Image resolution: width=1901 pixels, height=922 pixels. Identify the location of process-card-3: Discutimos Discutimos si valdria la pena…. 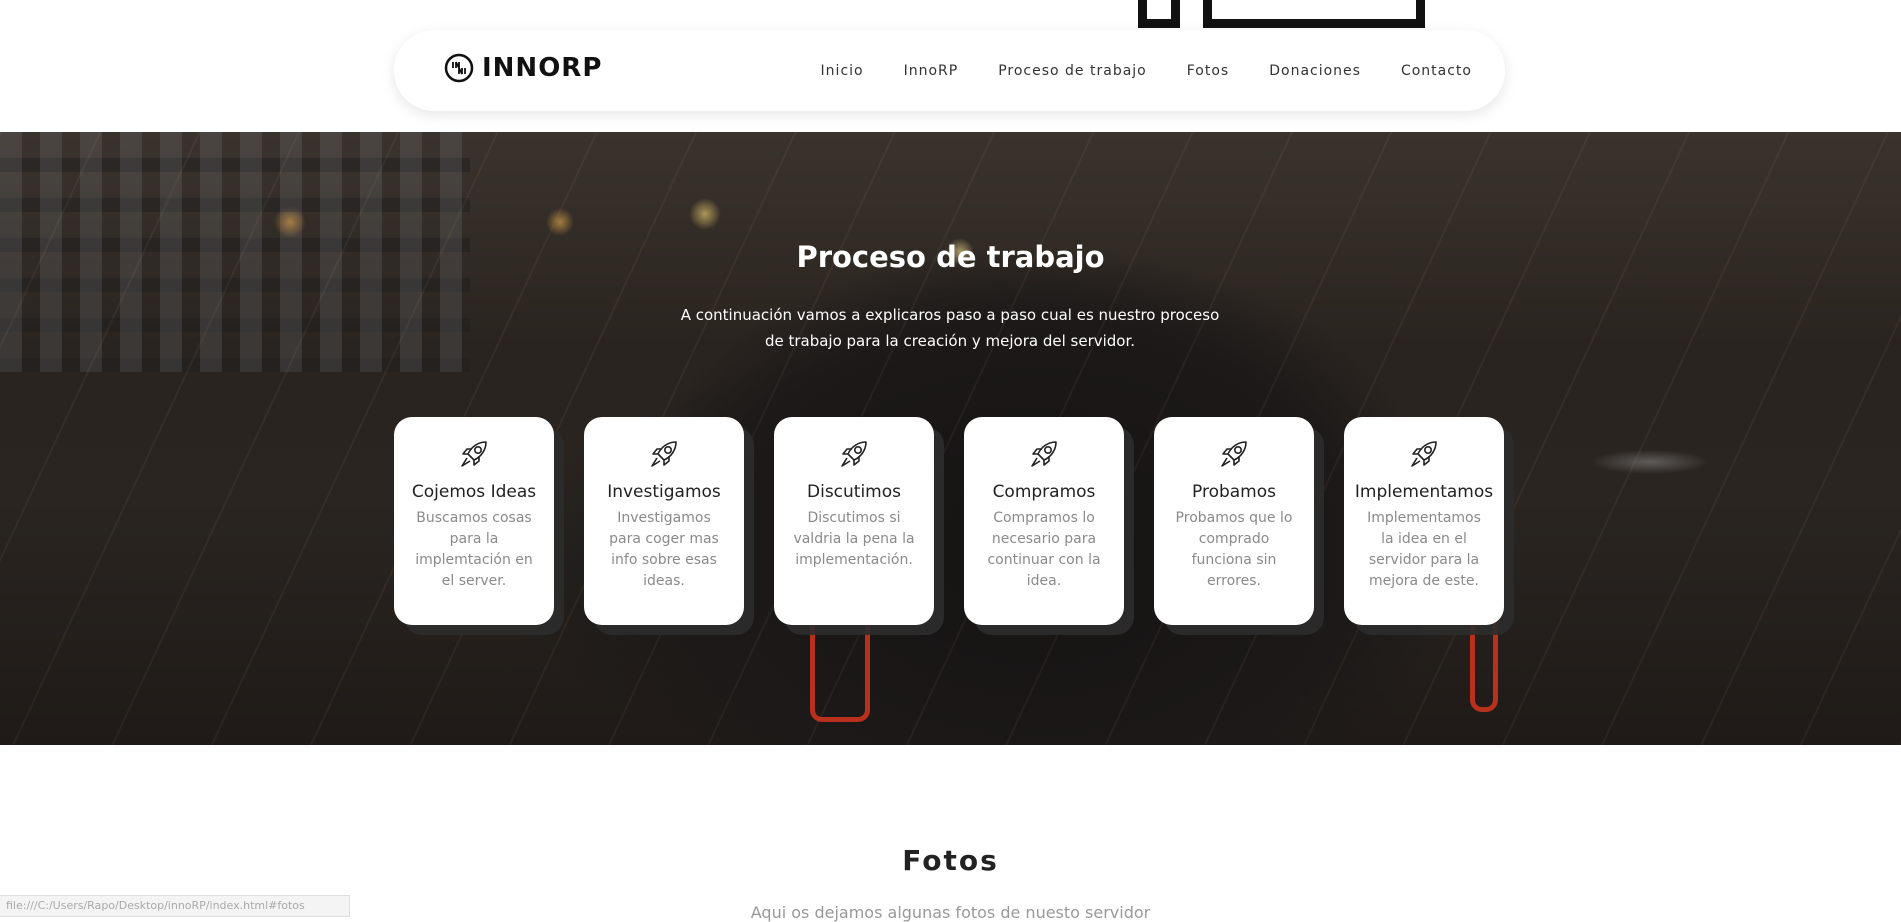
(859, 526).